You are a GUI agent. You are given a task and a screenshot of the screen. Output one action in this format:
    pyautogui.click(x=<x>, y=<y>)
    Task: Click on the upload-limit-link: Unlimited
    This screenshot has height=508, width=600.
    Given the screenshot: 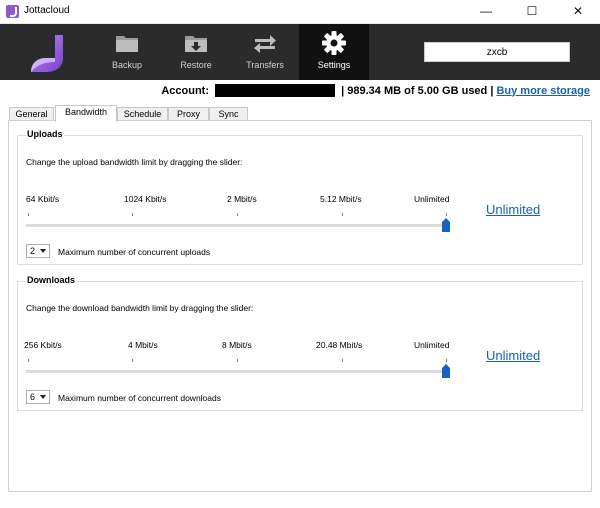 What is the action you would take?
    pyautogui.click(x=513, y=209)
    